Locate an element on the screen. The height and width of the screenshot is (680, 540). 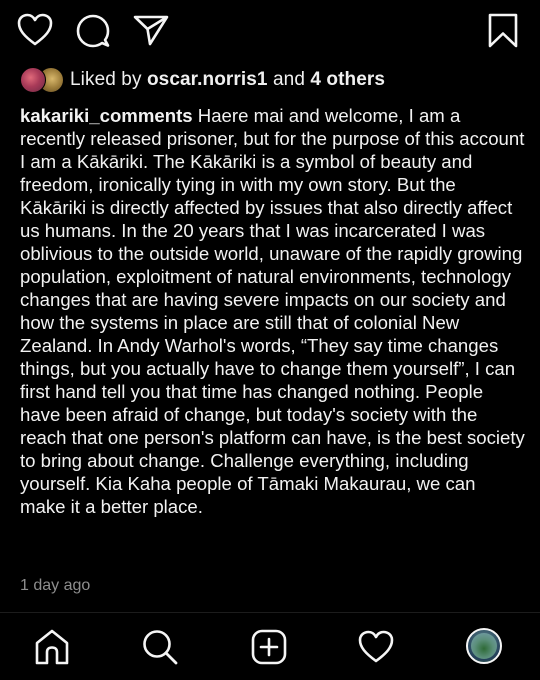
search-icon is located at coordinates (160, 647).